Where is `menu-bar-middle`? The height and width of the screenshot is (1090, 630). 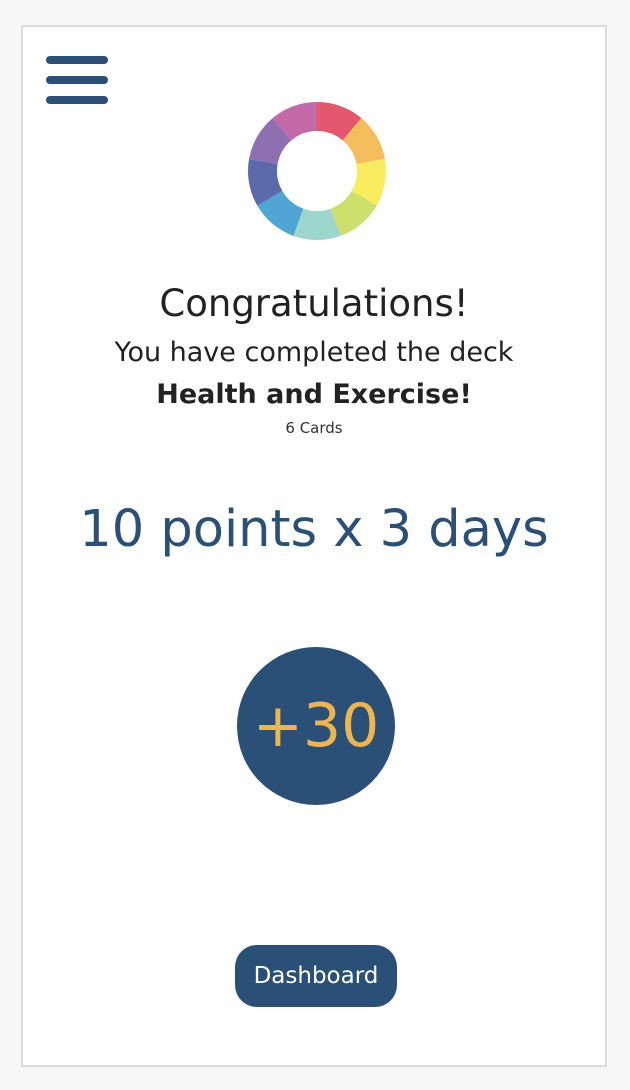
menu-bar-middle is located at coordinates (77, 80).